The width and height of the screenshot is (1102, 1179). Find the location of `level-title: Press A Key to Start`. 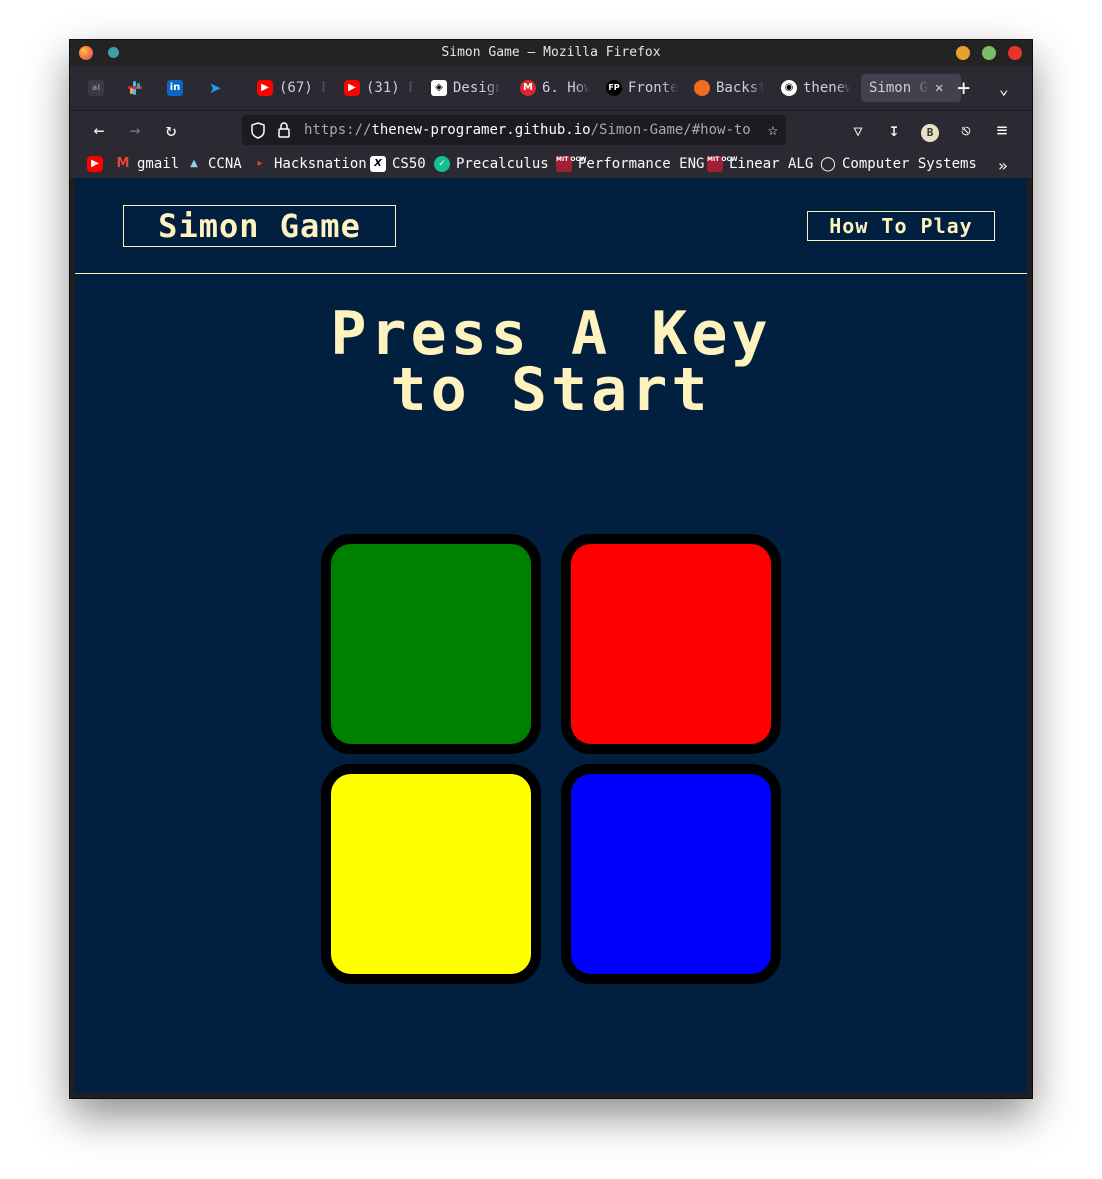

level-title: Press A Key to Start is located at coordinates (551, 362).